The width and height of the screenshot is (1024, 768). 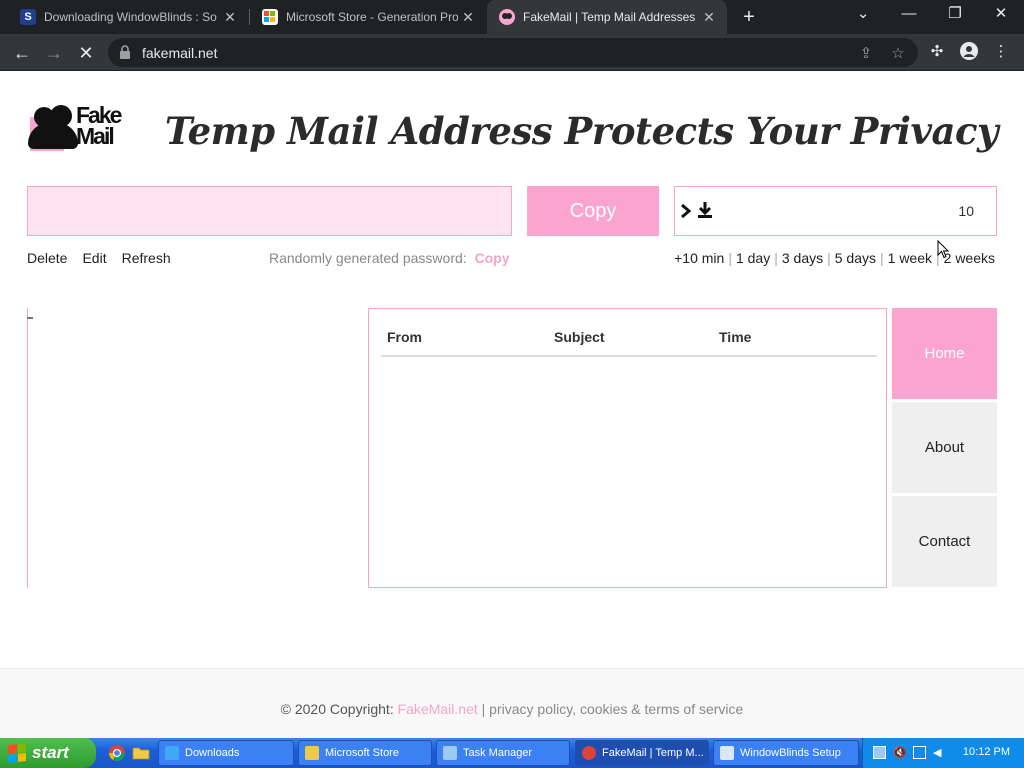 What do you see at coordinates (1001, 15) in the screenshot?
I see `close-window-button: ✕` at bounding box center [1001, 15].